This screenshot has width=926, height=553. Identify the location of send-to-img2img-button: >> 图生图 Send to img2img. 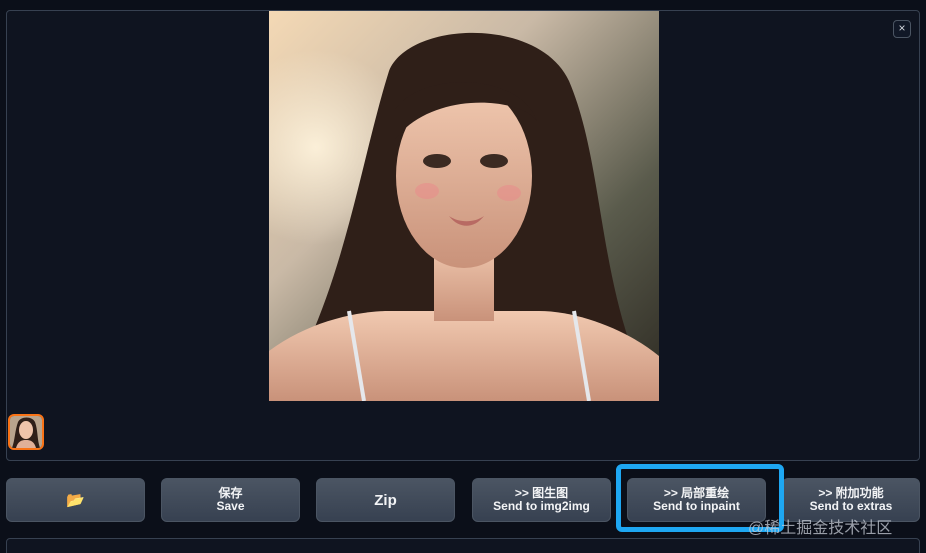
(541, 500).